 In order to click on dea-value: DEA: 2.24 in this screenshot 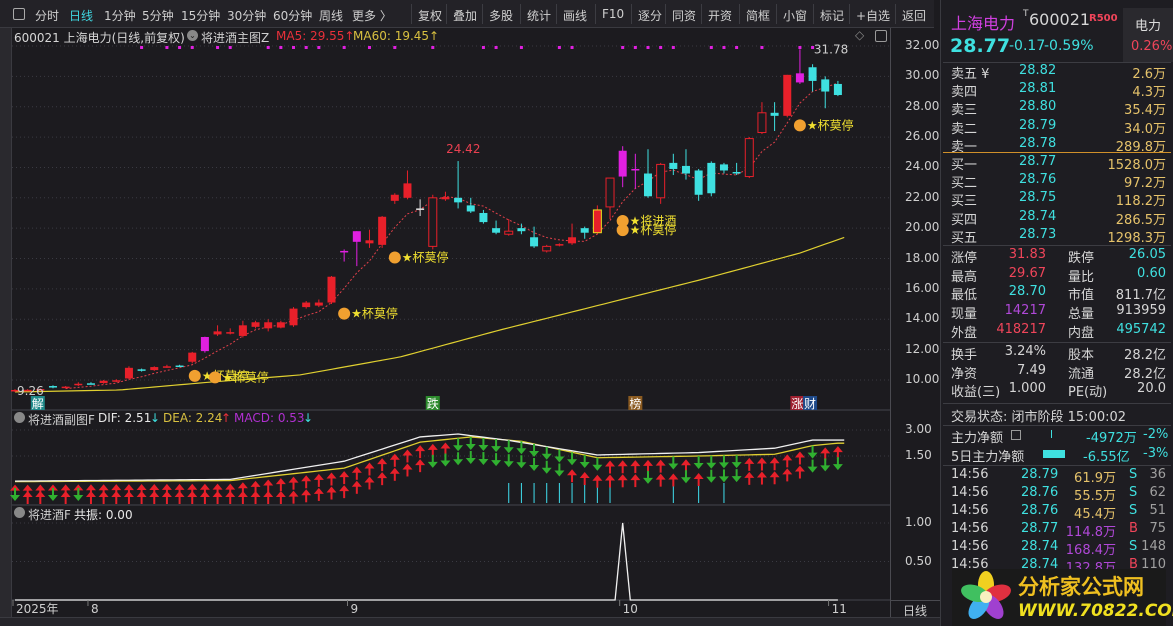, I will do `click(193, 418)`.